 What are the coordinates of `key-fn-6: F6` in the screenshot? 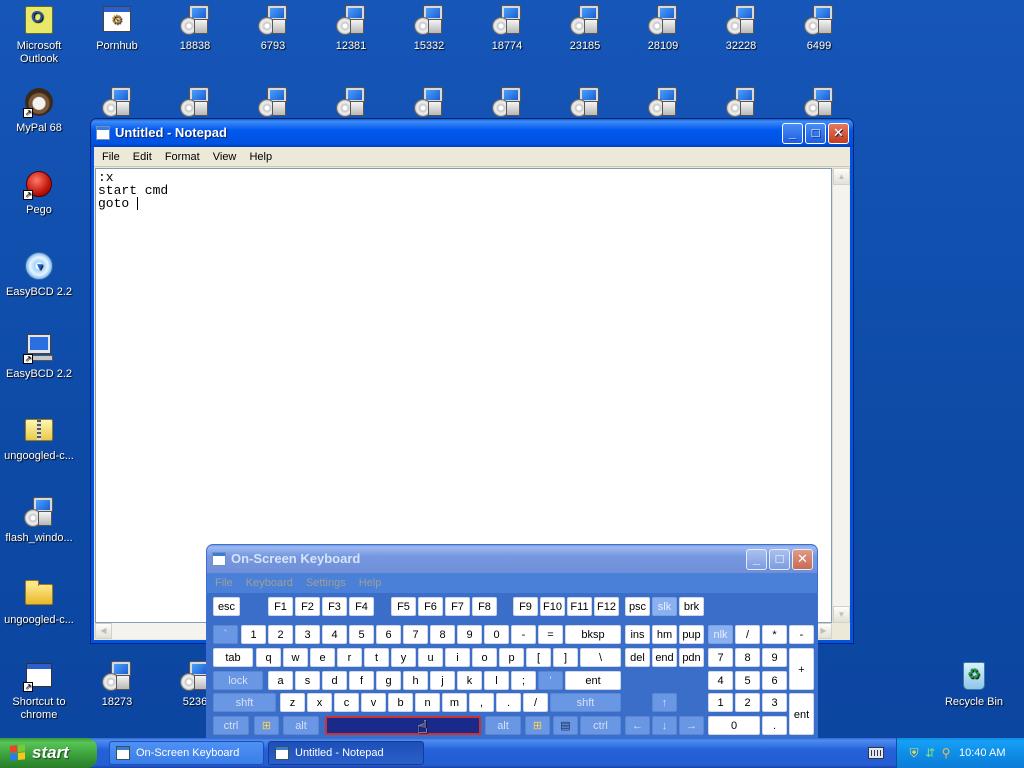 It's located at (430, 606).